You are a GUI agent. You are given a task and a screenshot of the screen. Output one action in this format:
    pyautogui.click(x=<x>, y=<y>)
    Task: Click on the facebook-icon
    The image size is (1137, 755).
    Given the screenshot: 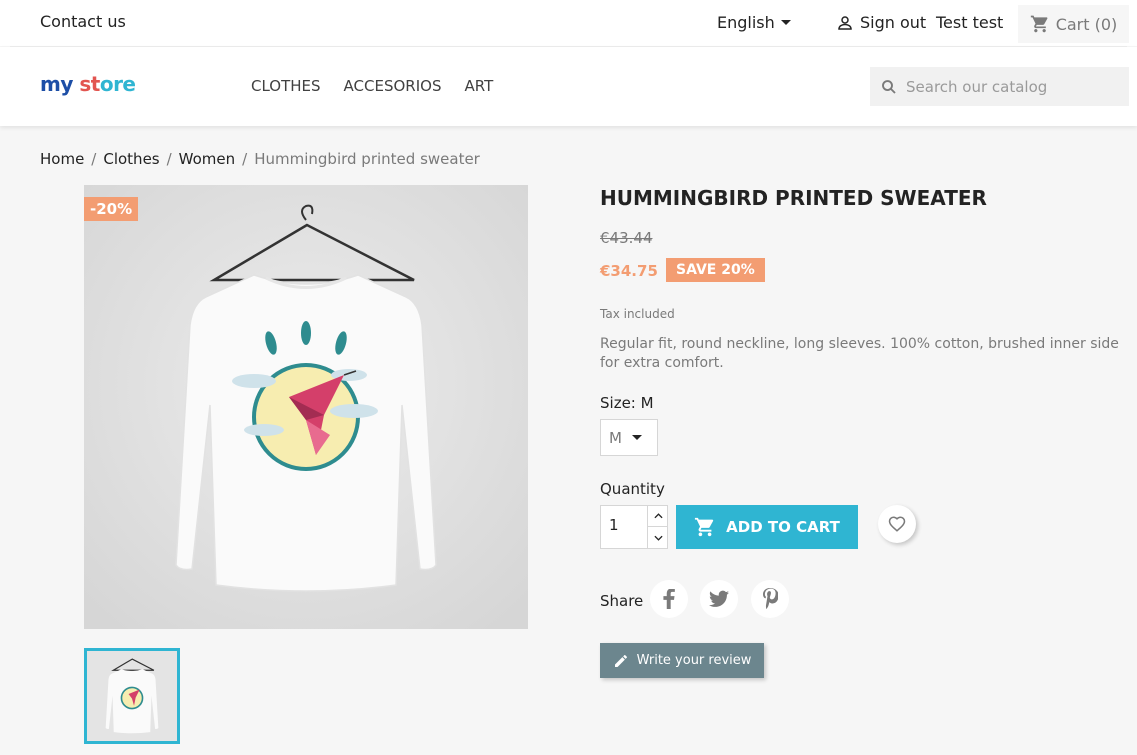 What is the action you would take?
    pyautogui.click(x=669, y=599)
    